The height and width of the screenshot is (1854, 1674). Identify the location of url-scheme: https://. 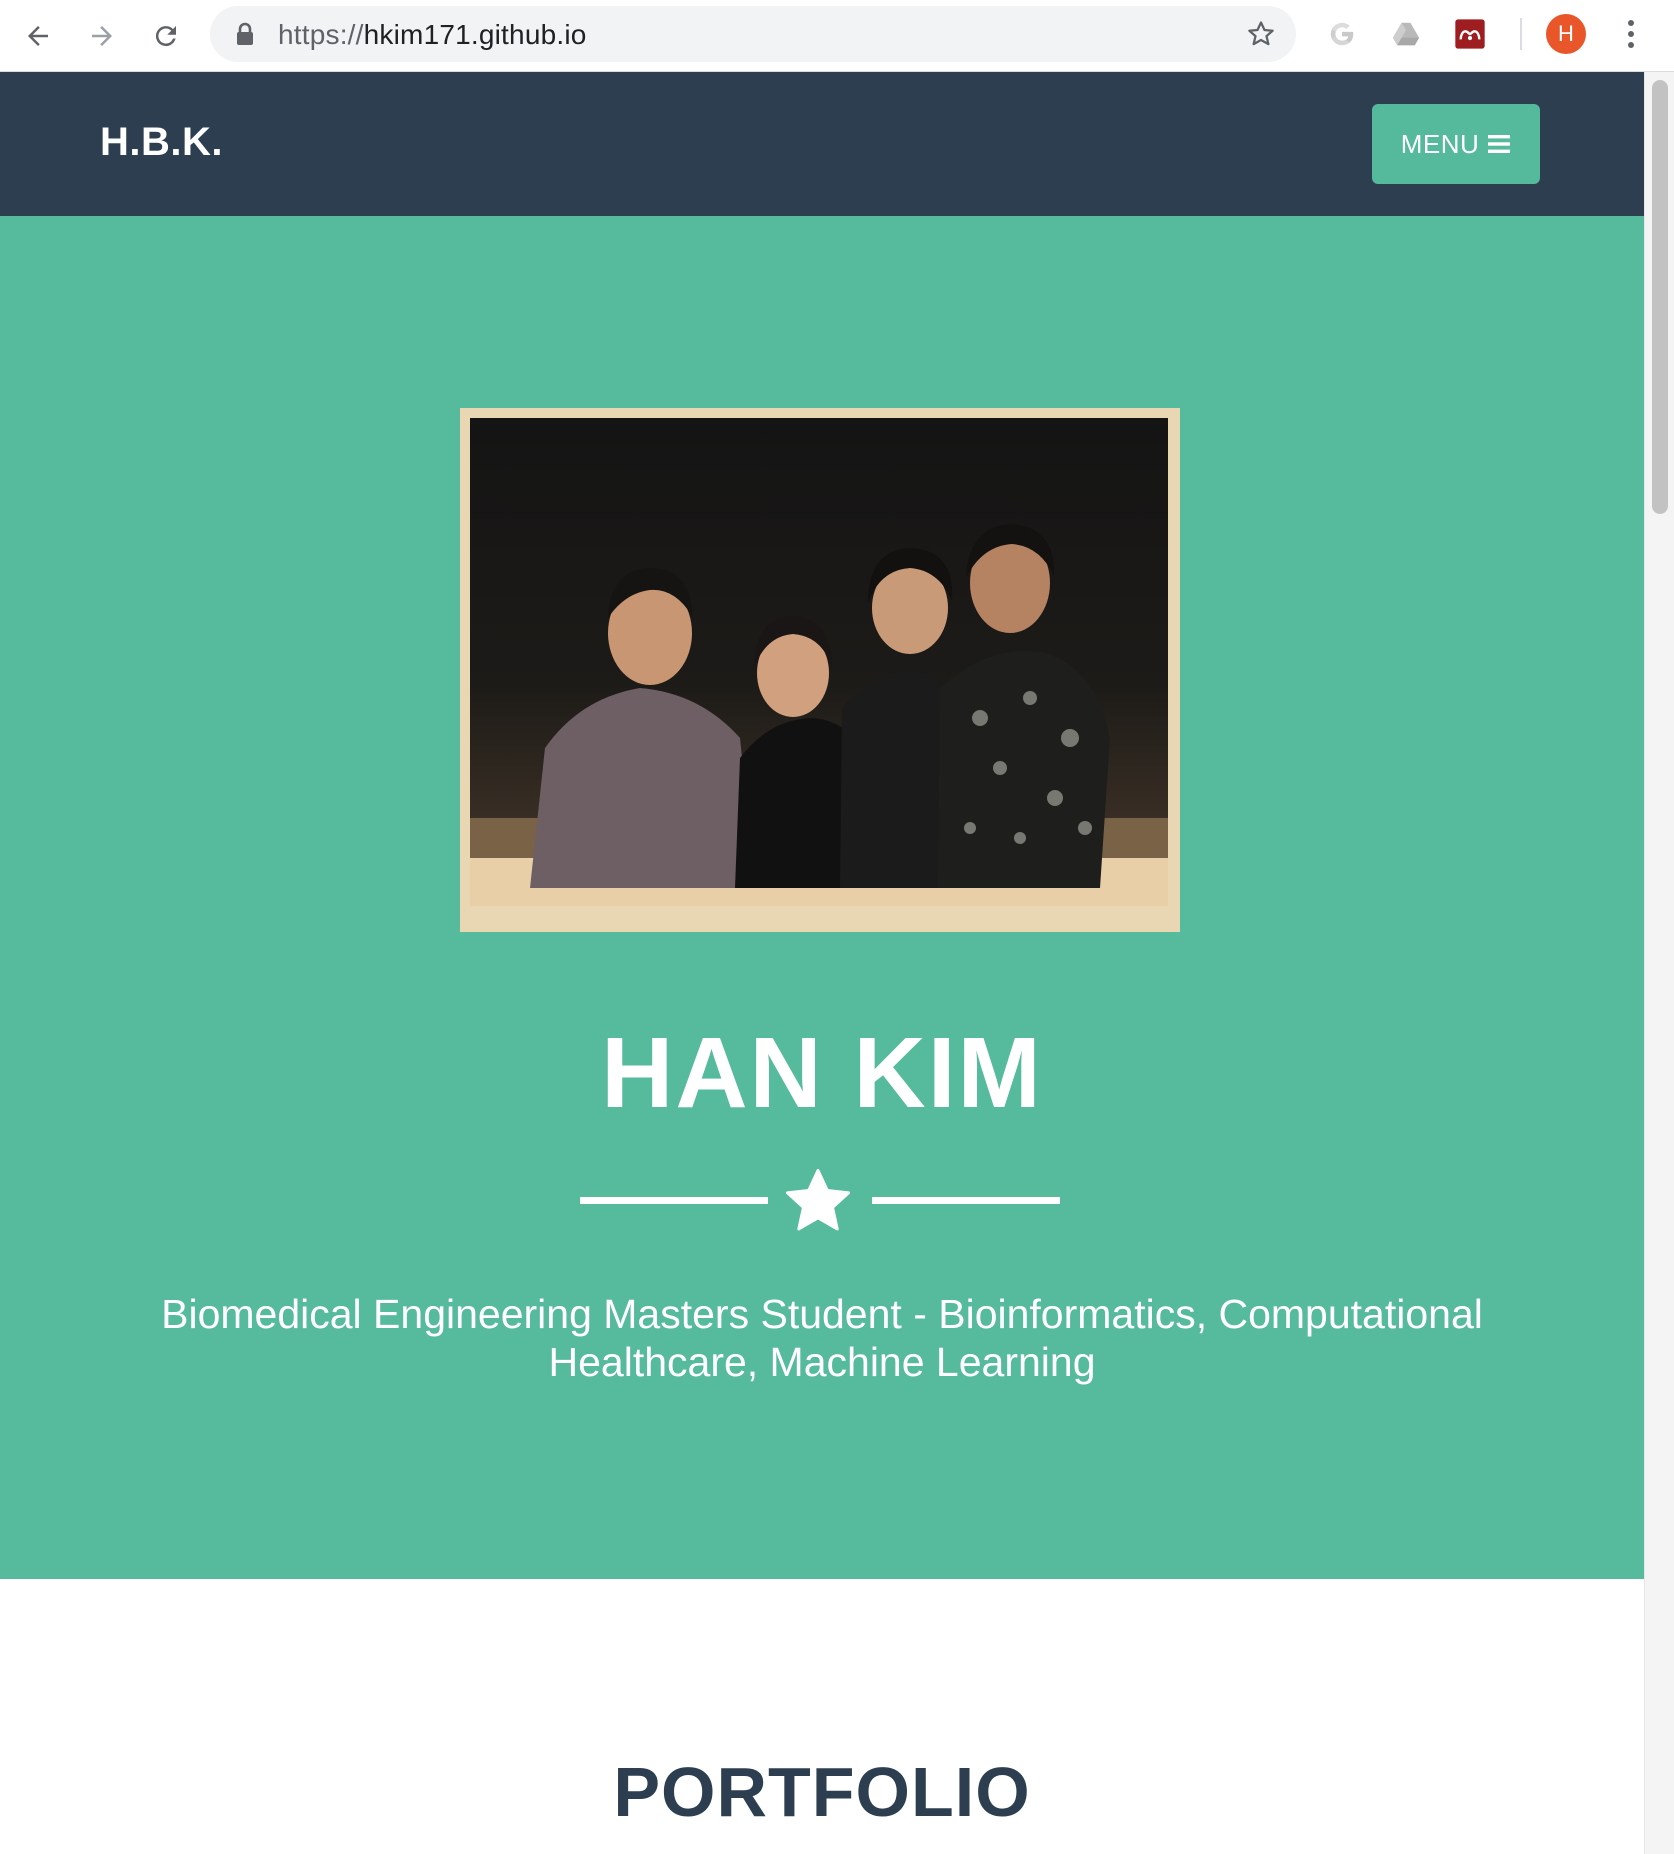
(321, 34).